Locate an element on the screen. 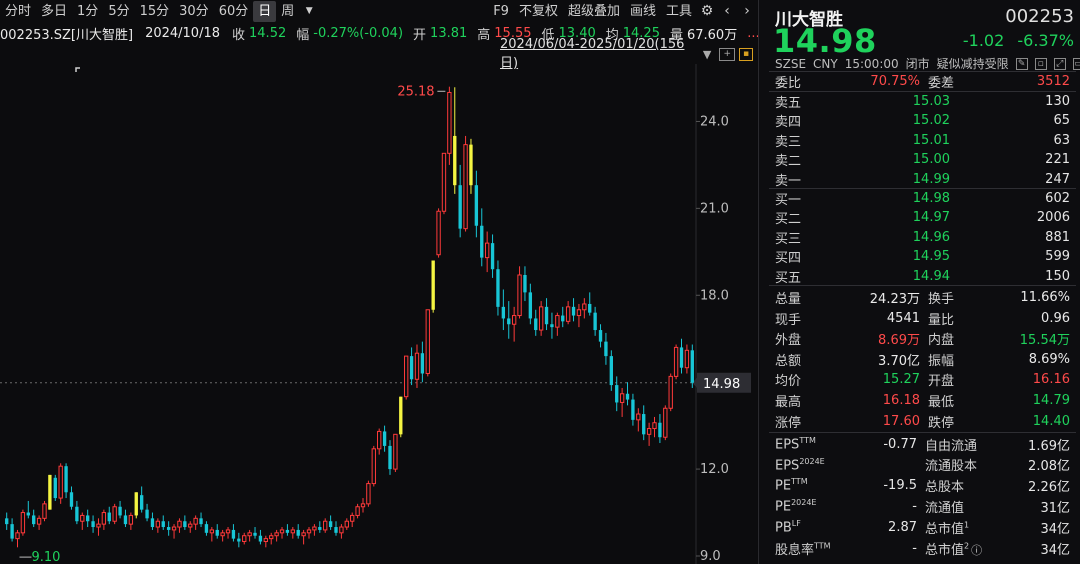  caret-down-icon: ▼ is located at coordinates (309, 11).